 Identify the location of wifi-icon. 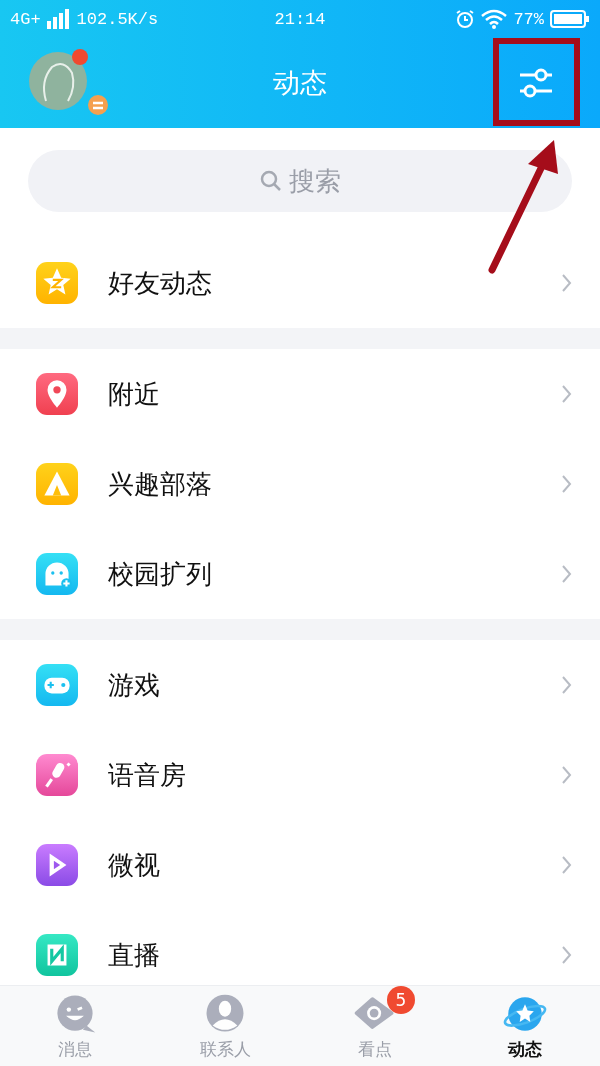
(494, 19).